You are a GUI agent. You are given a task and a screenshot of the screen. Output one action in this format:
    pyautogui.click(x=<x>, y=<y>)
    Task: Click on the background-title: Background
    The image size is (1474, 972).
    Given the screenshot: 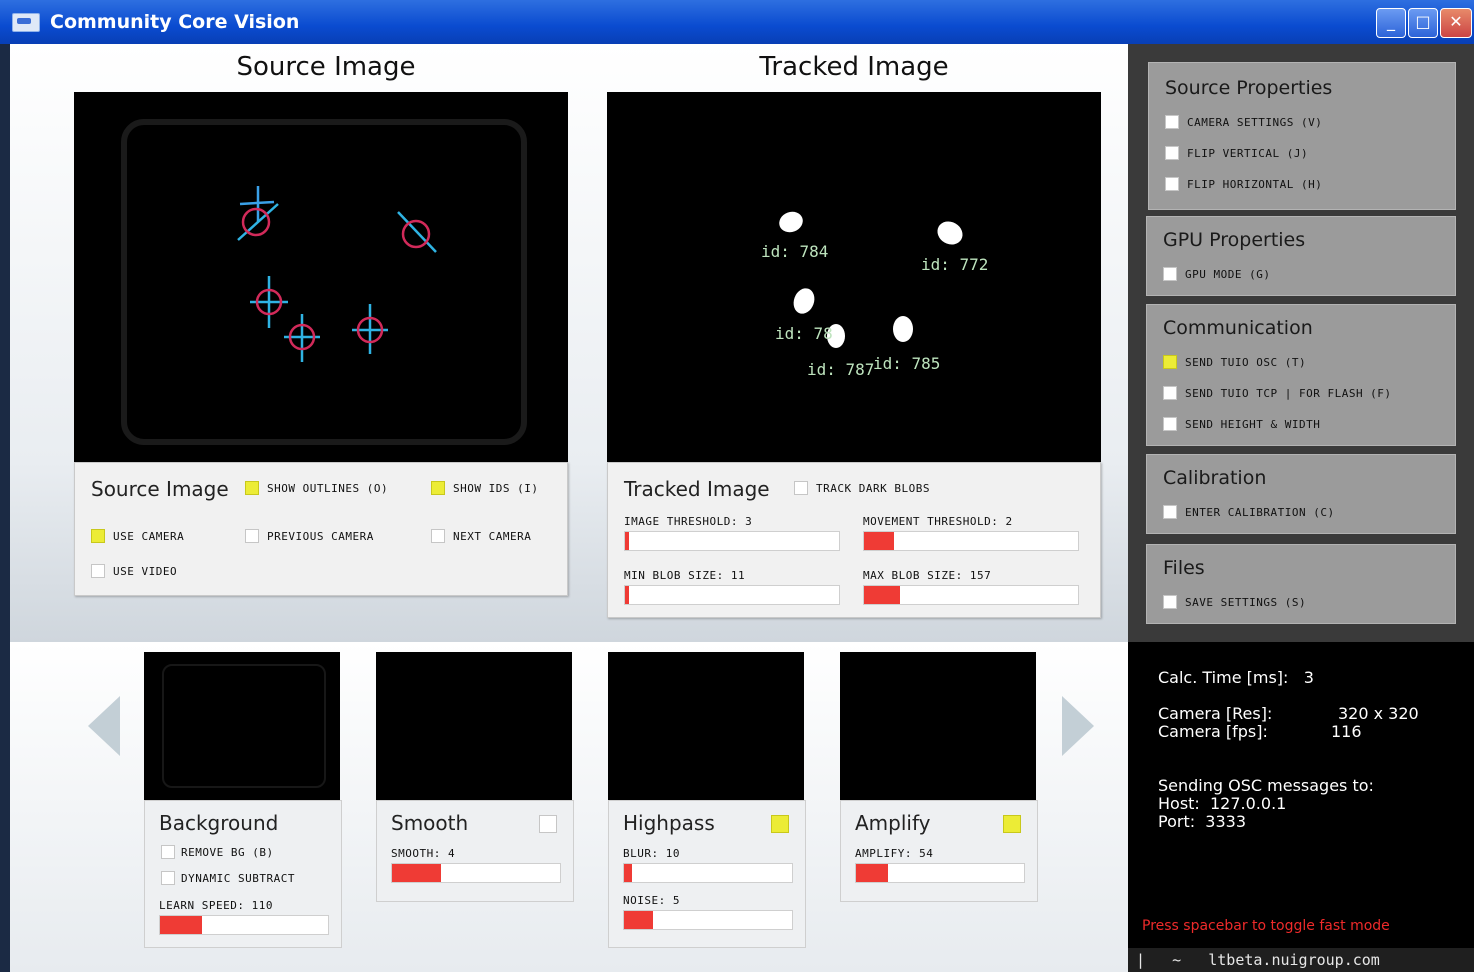 What is the action you would take?
    pyautogui.click(x=219, y=823)
    